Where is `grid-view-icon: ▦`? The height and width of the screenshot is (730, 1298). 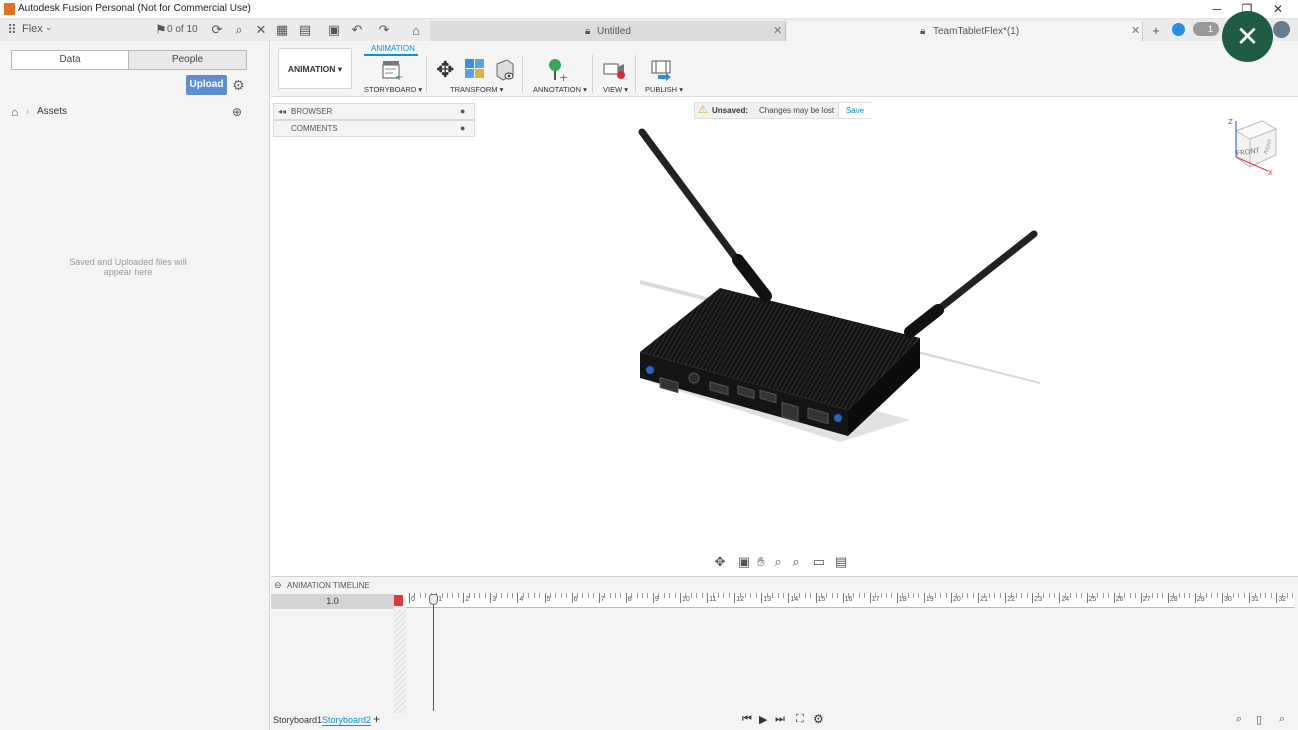
grid-view-icon: ▦ is located at coordinates (282, 30).